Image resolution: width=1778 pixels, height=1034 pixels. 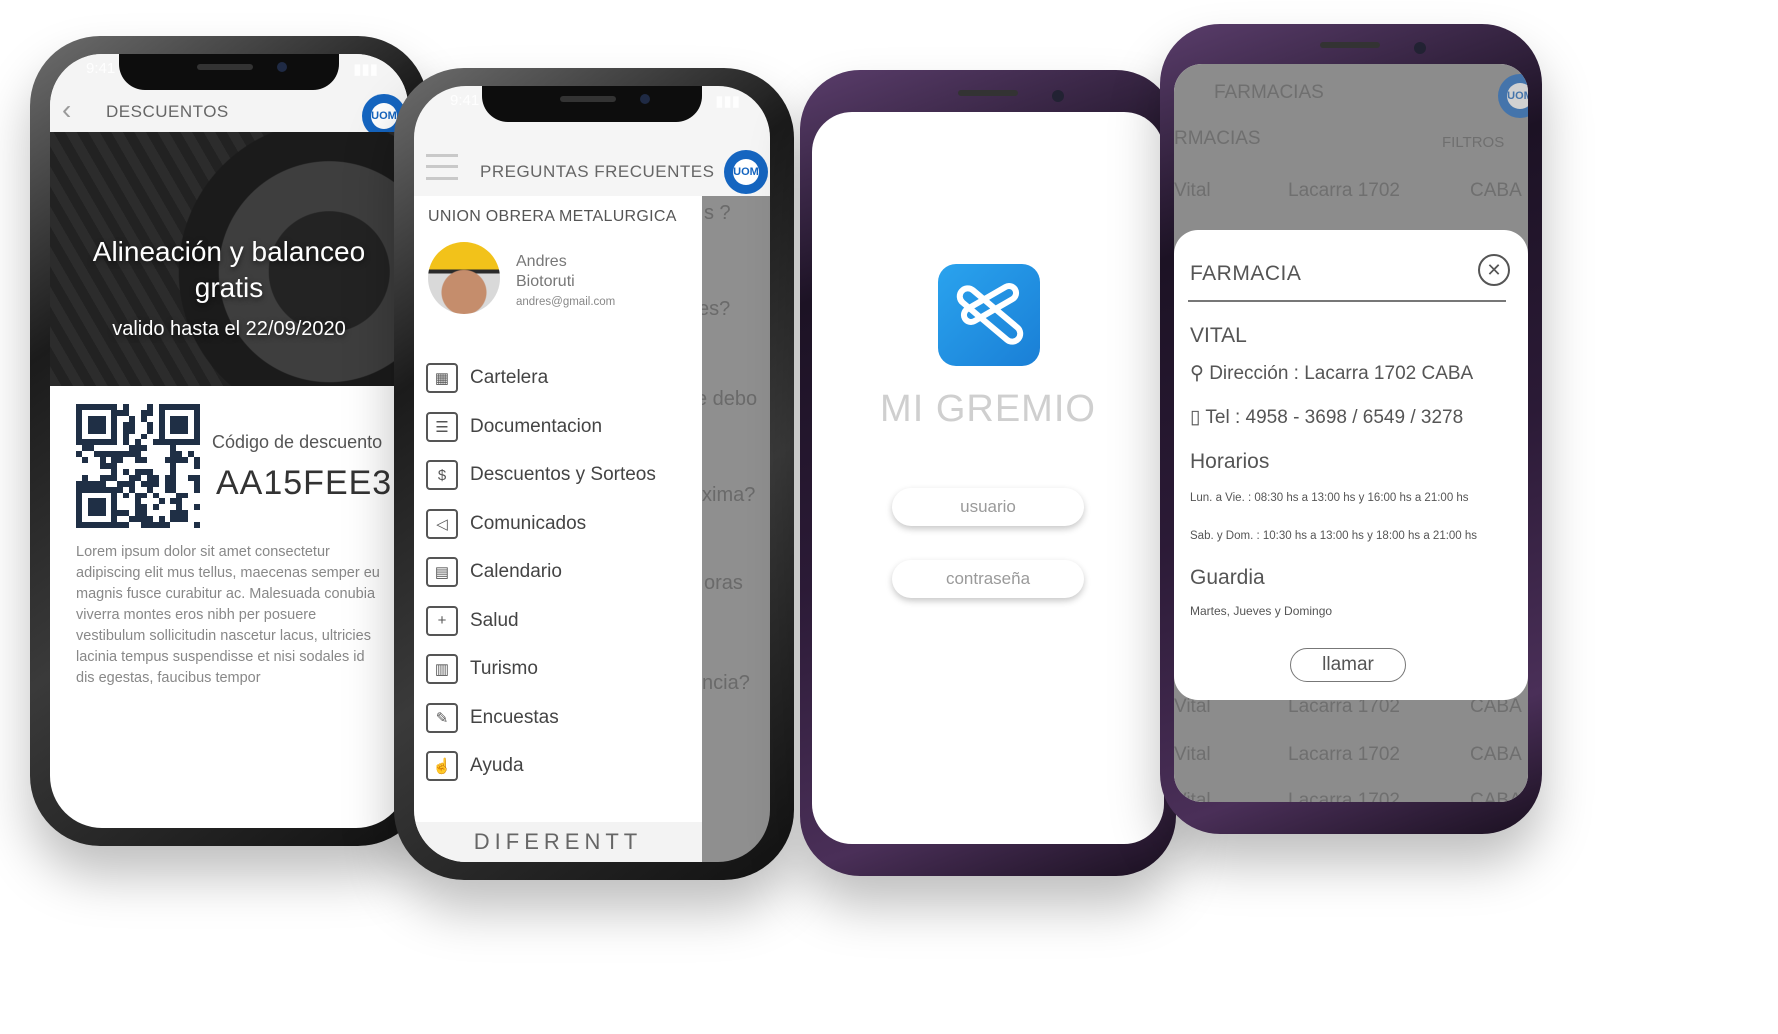 I want to click on card-title: FARMACIA, so click(x=1246, y=273).